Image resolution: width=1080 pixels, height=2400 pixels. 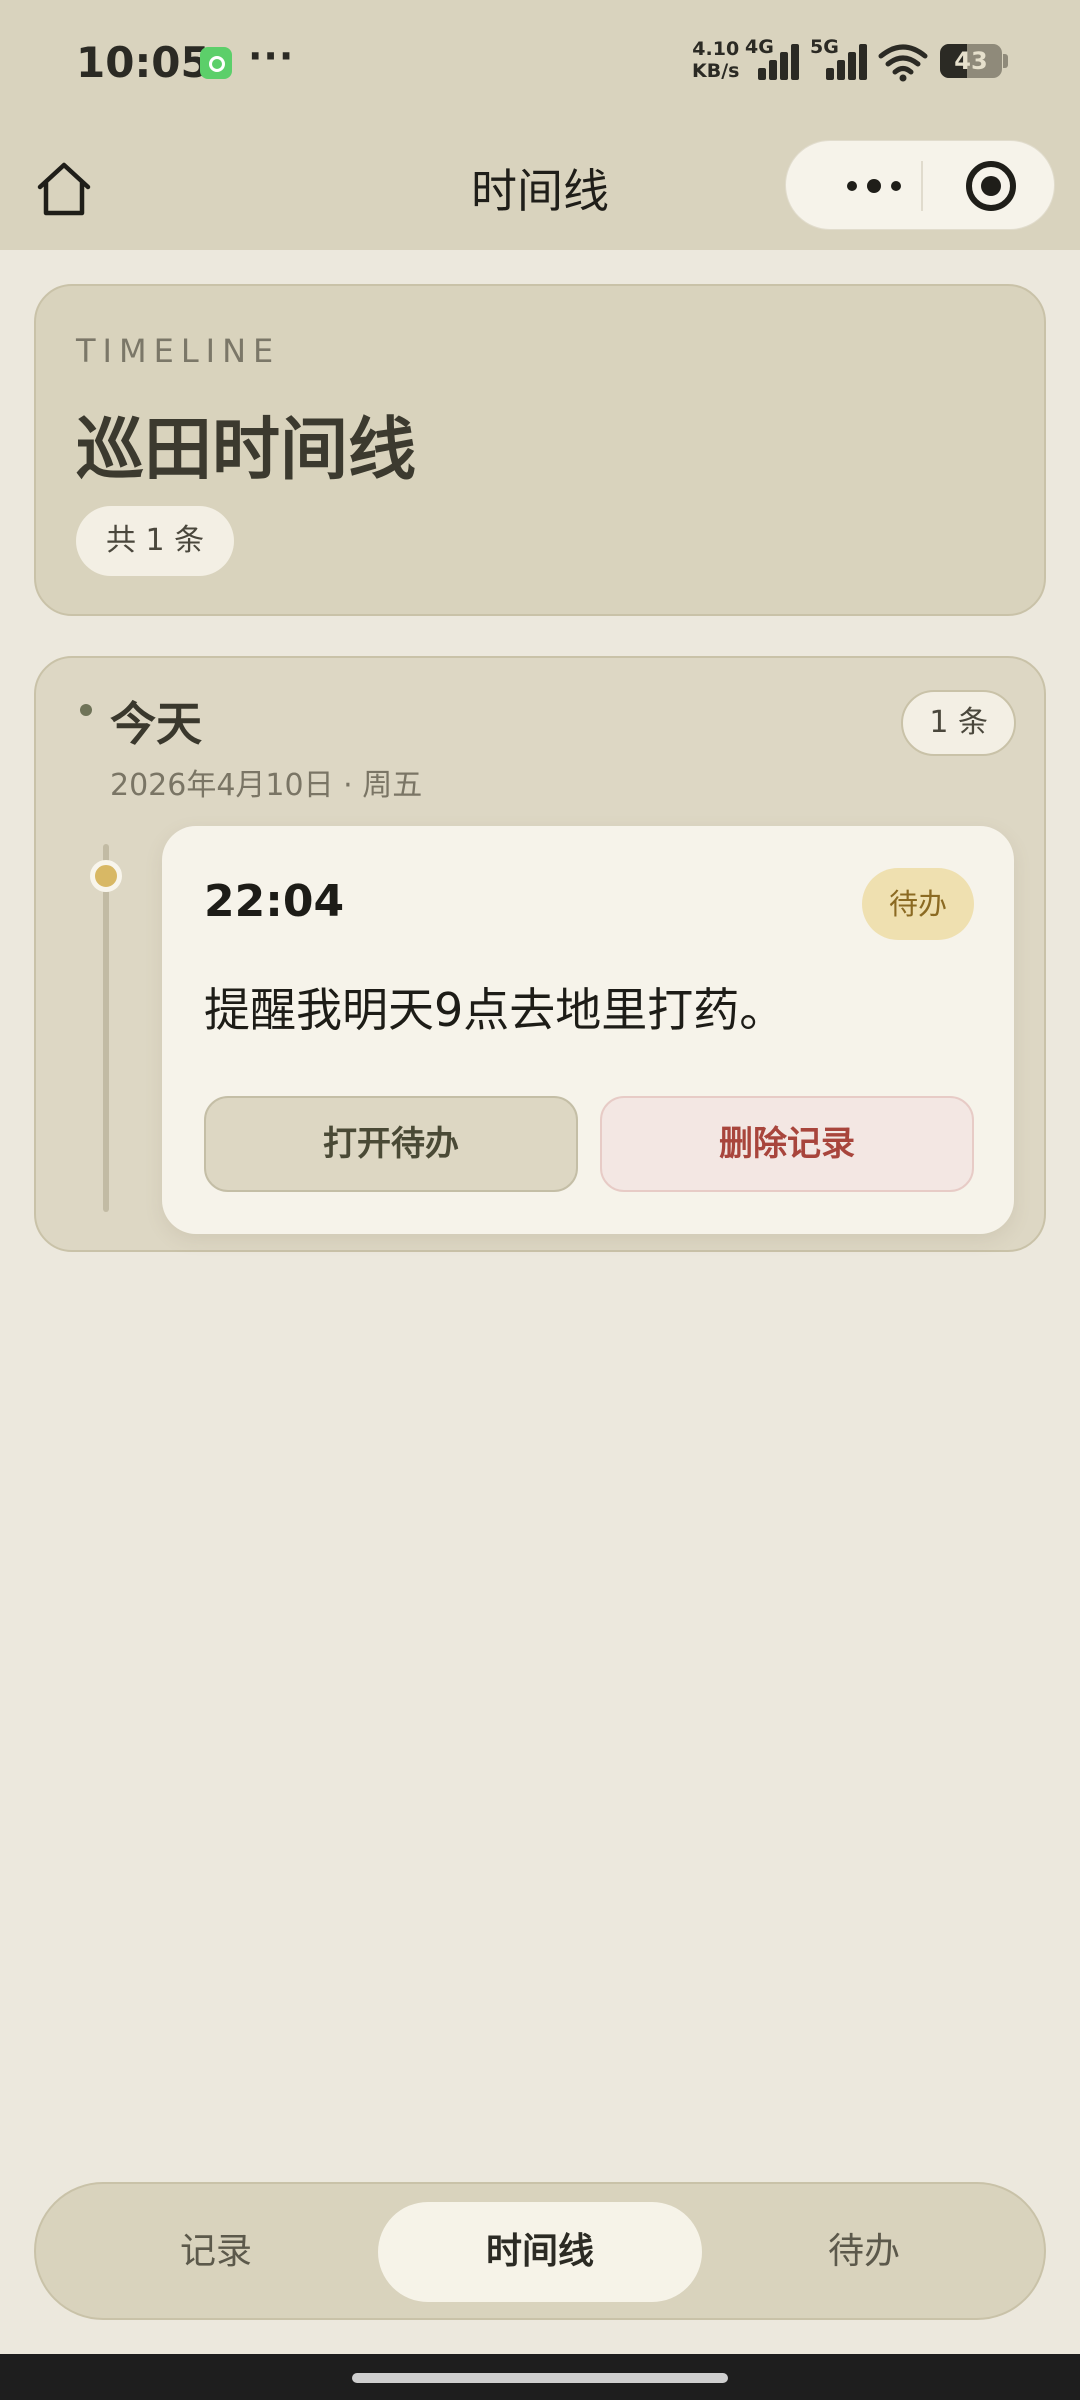 I want to click on capsule-divider, so click(x=922, y=186).